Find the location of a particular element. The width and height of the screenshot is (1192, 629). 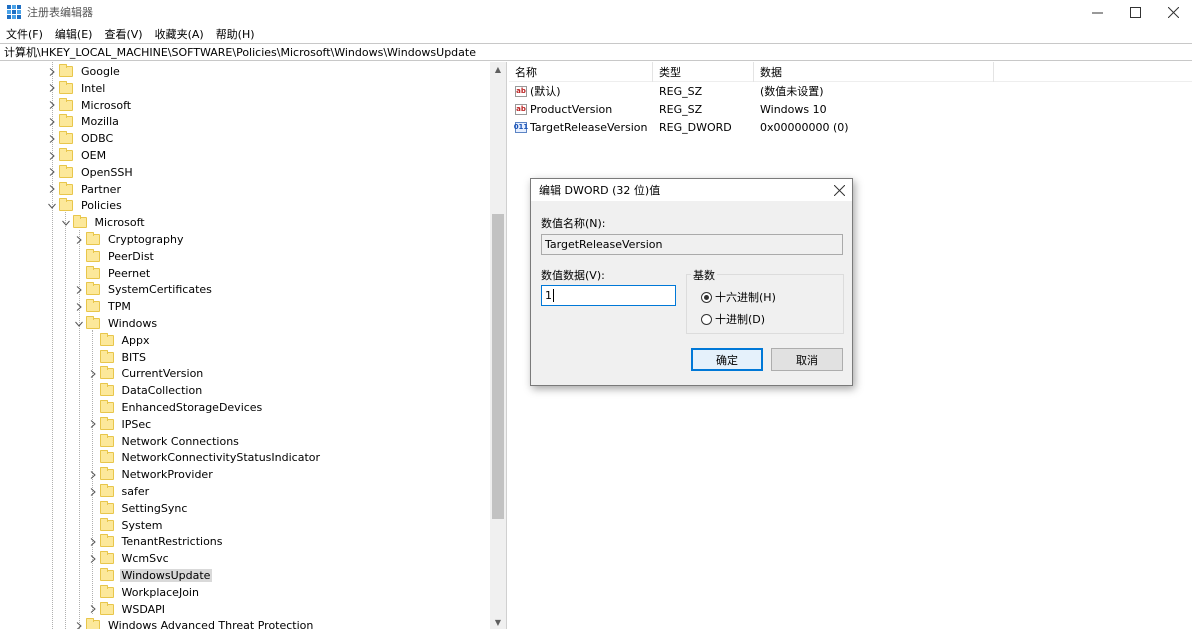

value-name-field: TargetReleaseVersion is located at coordinates (692, 244).